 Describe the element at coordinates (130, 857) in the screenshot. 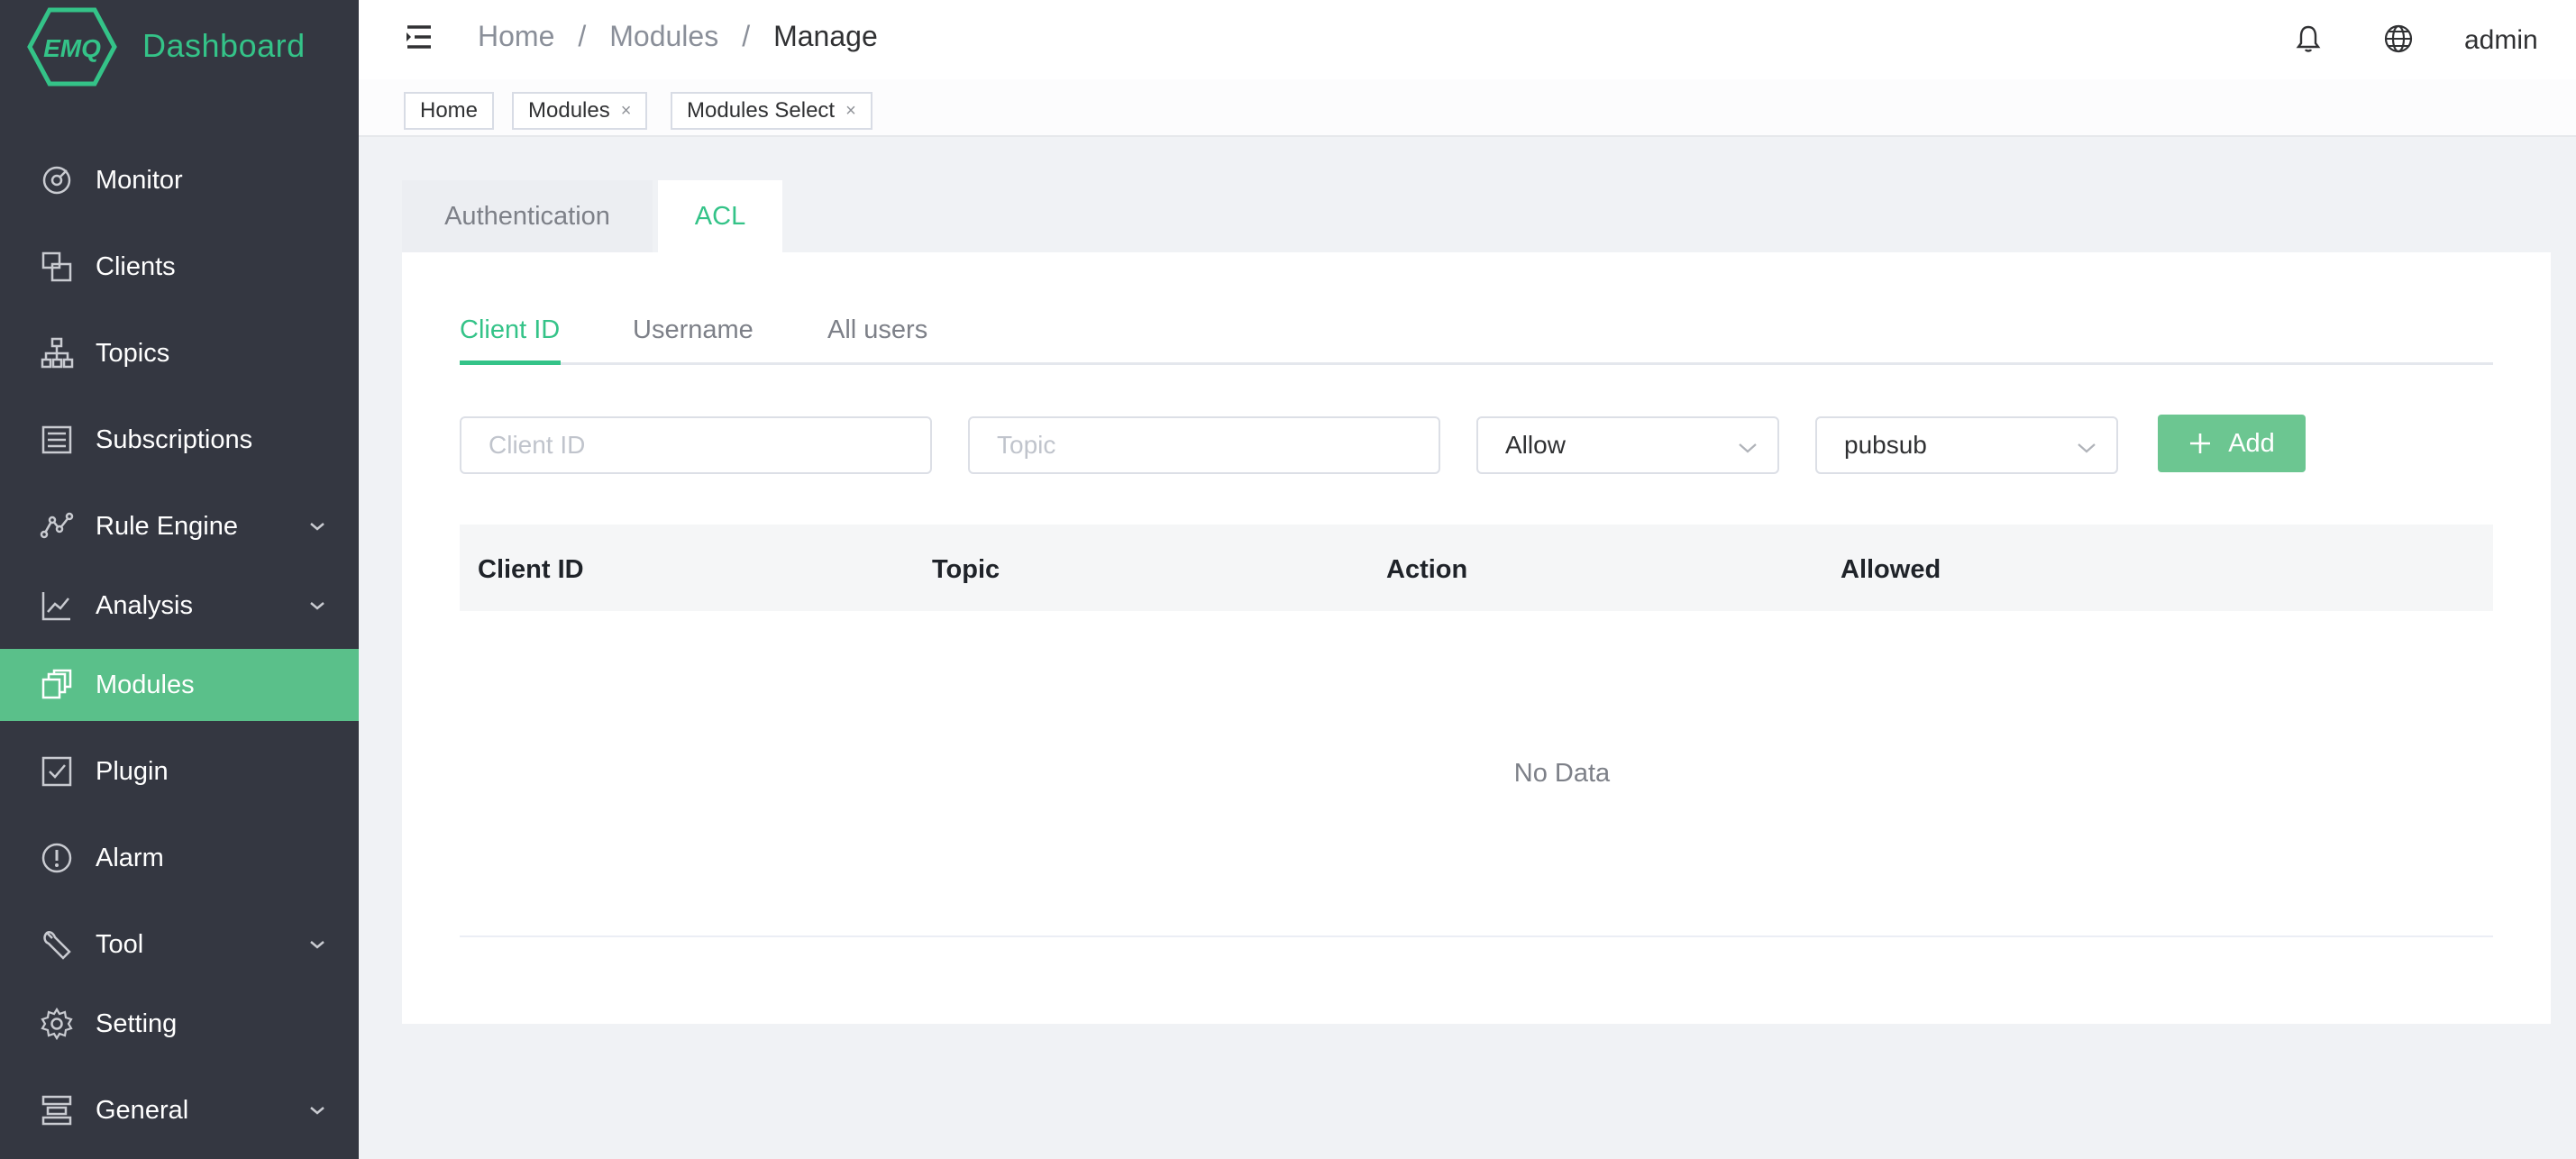

I see `sidebar-item-label: Alarm` at that location.